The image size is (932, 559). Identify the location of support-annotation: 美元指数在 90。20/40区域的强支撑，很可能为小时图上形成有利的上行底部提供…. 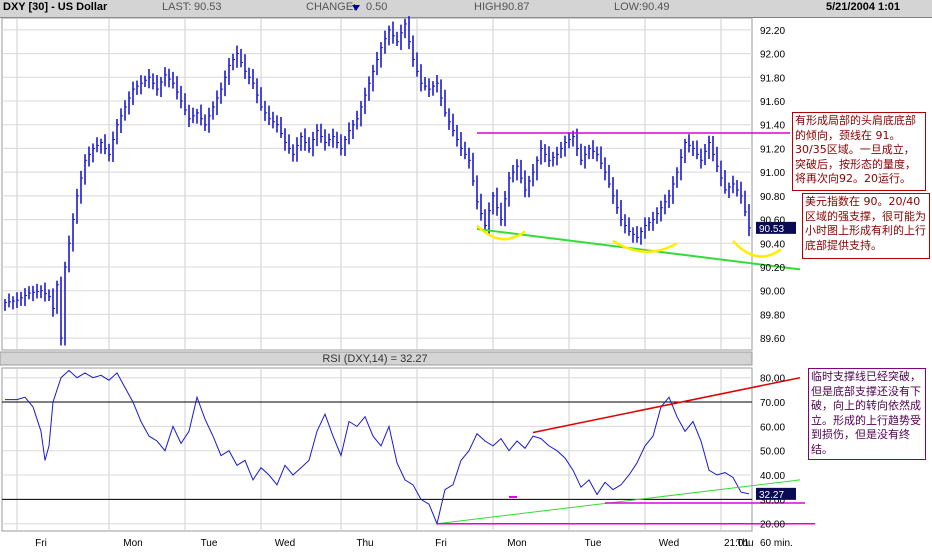
(866, 226).